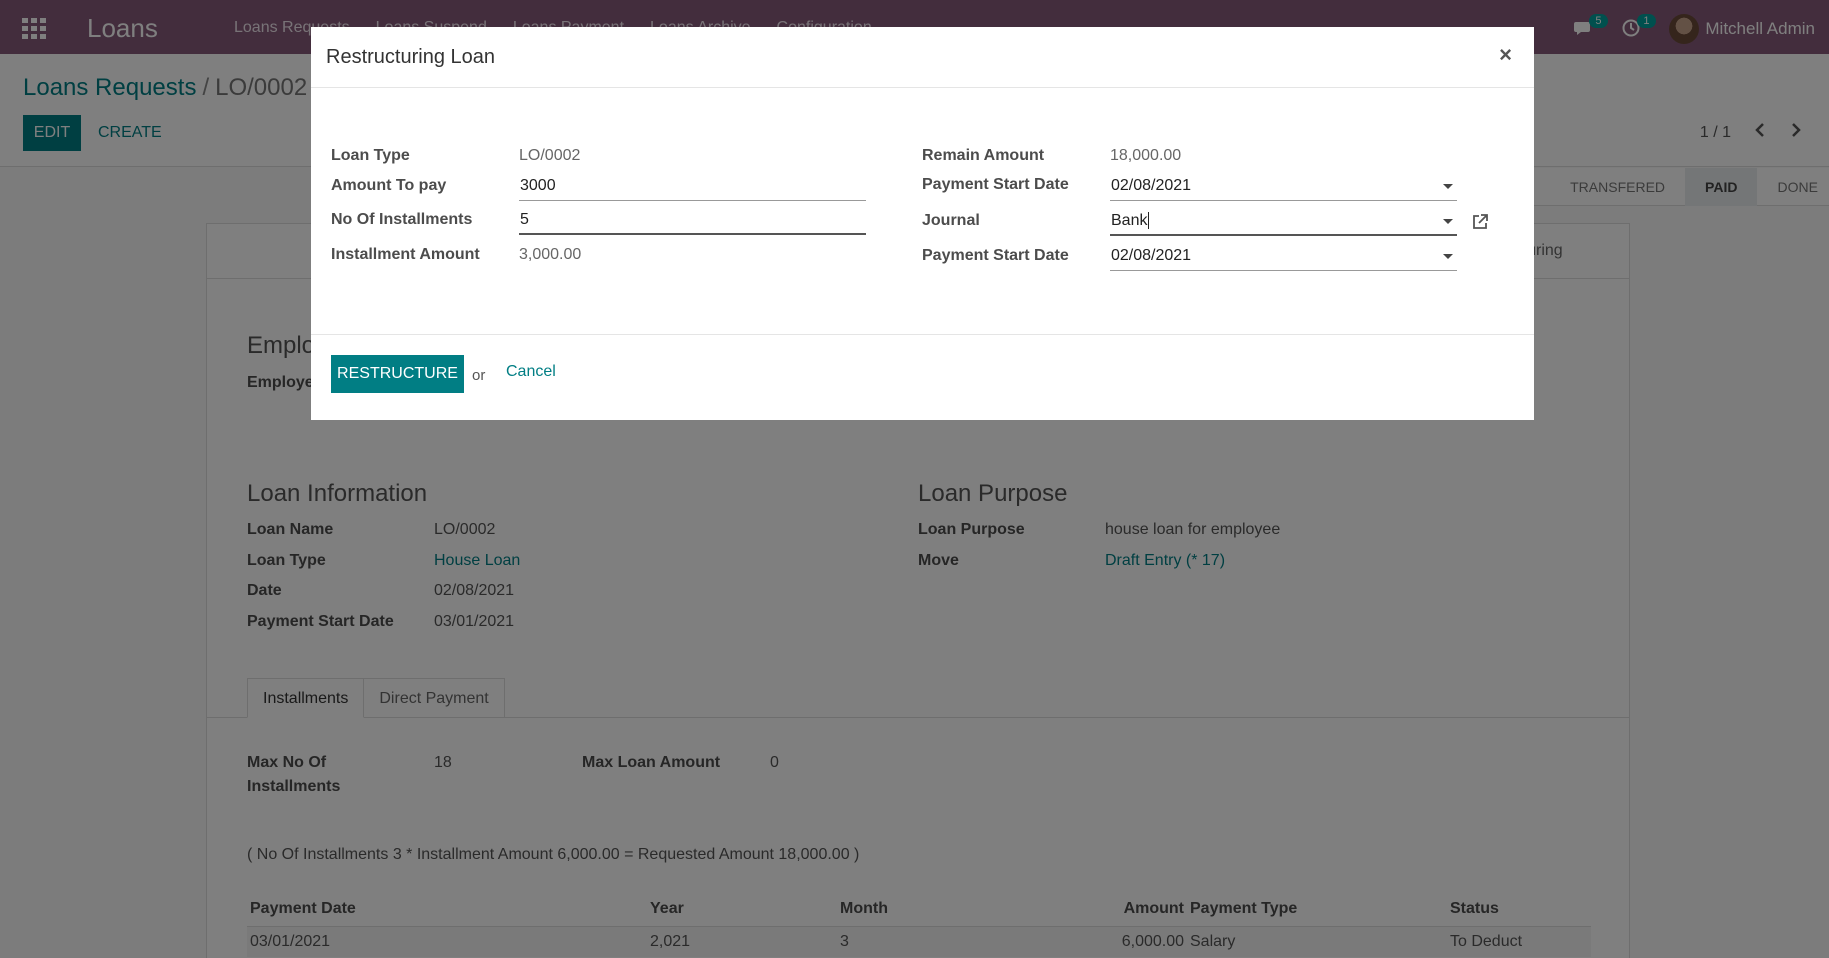 The width and height of the screenshot is (1829, 958). Describe the element at coordinates (1505, 55) in the screenshot. I see `close-icon: ×` at that location.